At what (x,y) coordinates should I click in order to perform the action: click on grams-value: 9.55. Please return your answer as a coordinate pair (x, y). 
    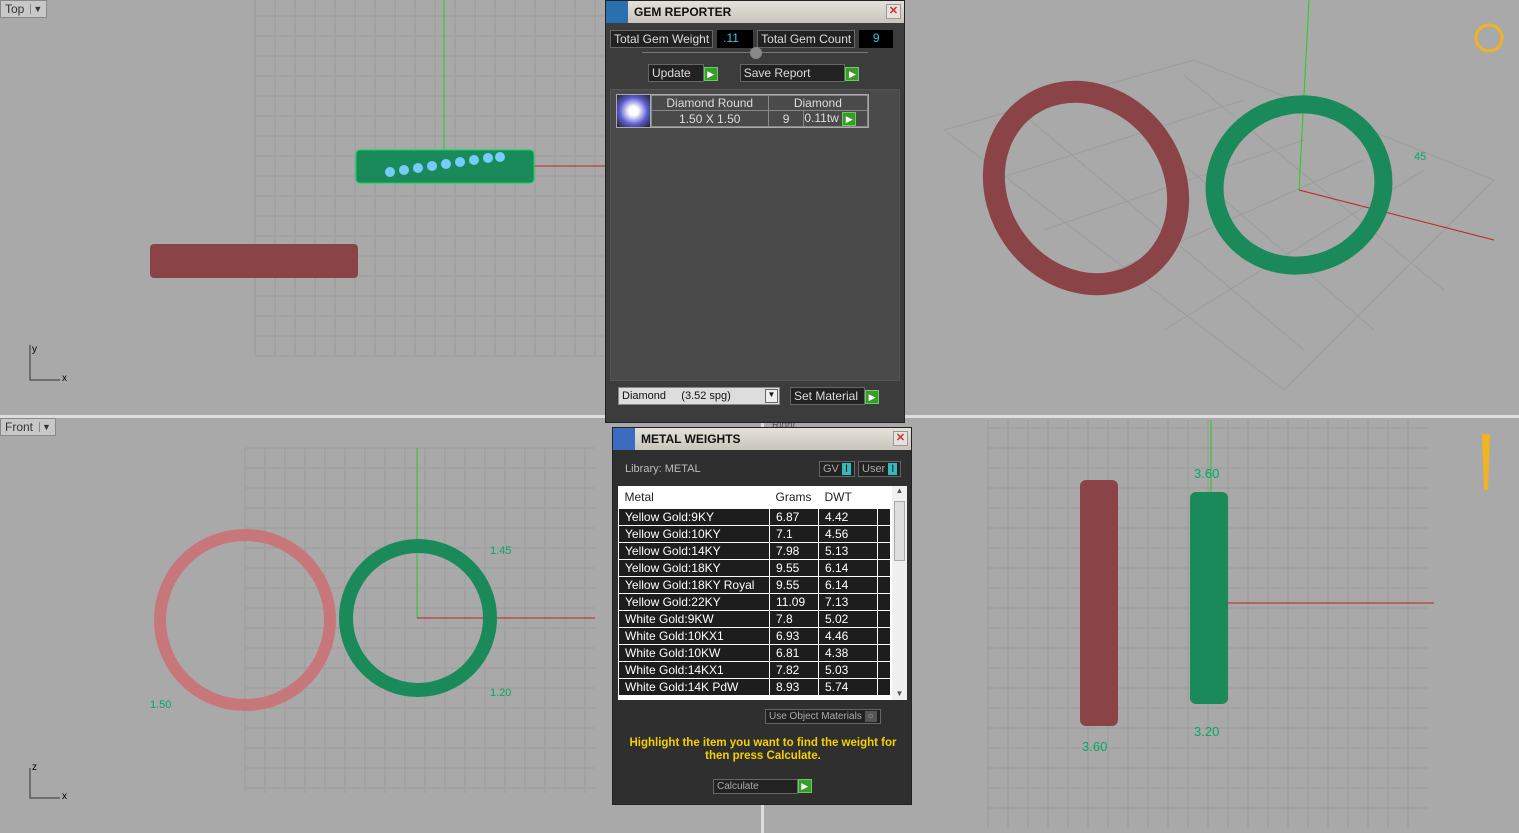
    Looking at the image, I should click on (794, 567).